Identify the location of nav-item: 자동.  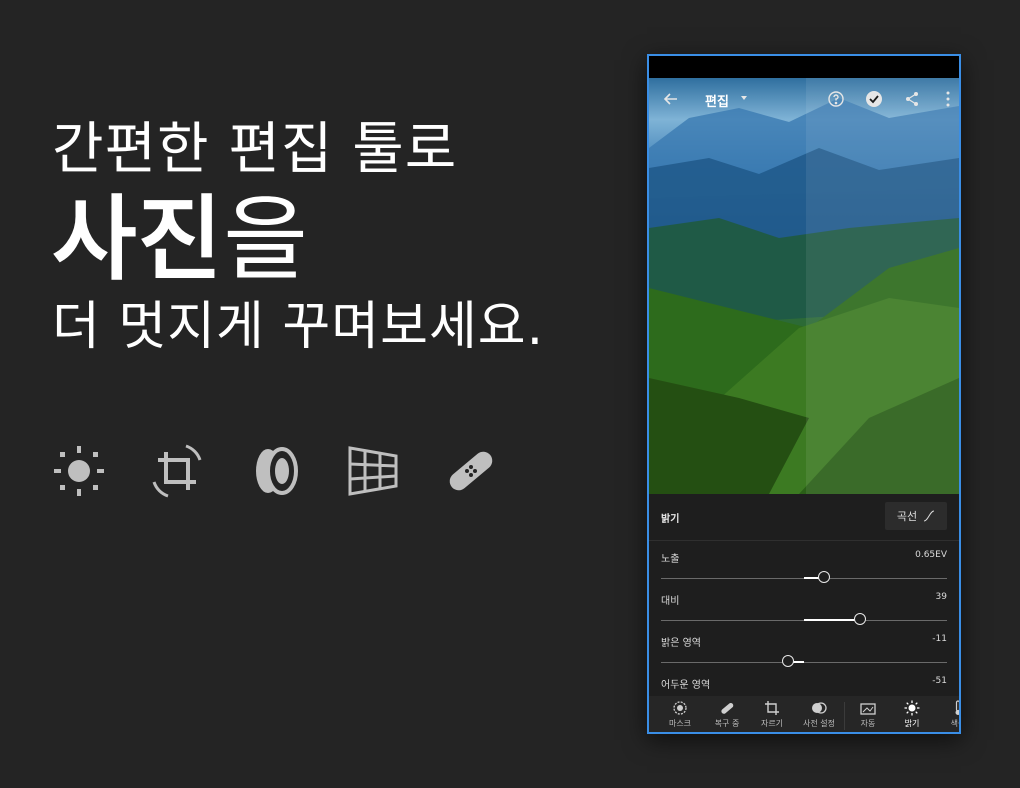
(868, 714).